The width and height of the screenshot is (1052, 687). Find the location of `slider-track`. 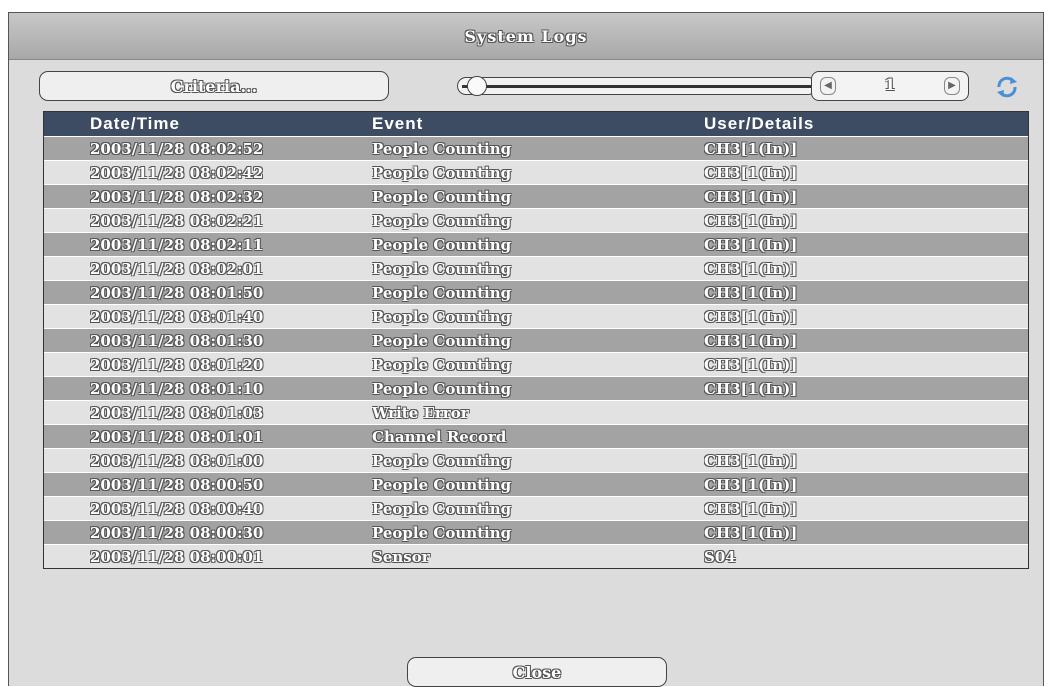

slider-track is located at coordinates (637, 86).